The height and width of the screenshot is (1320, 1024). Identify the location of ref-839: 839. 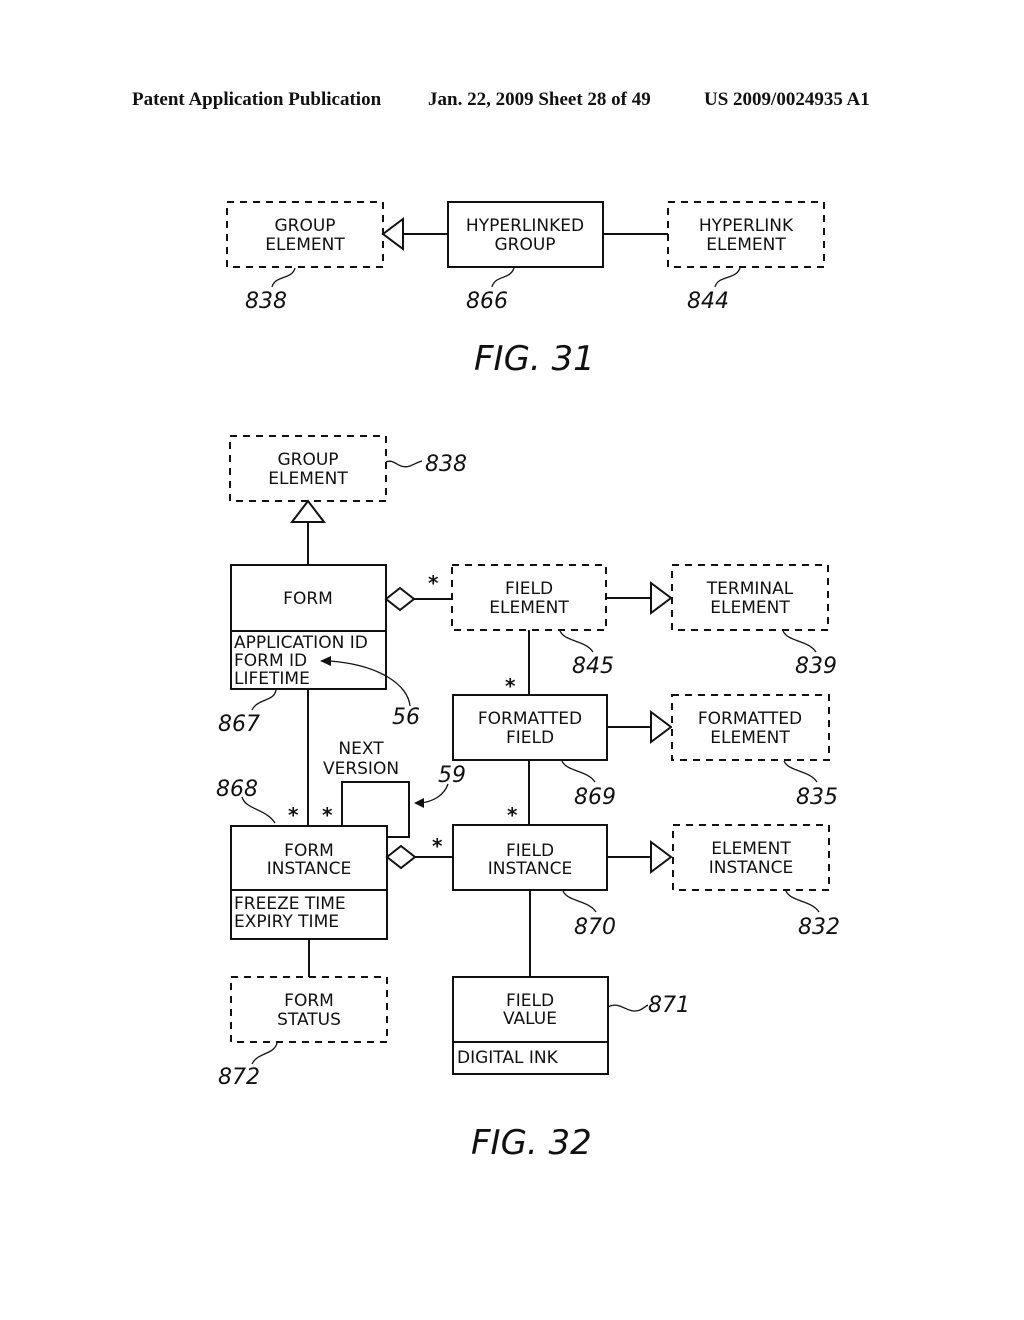
(816, 666).